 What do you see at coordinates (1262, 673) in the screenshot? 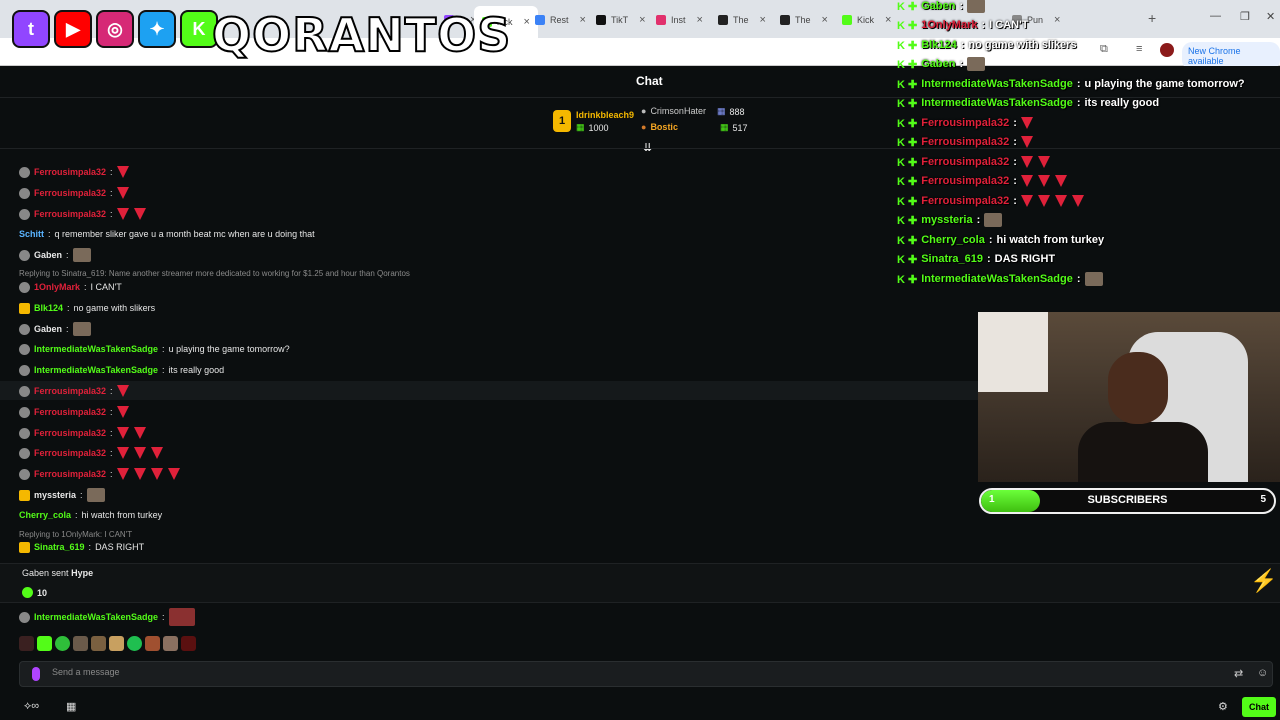
I see `emoji-icon: ☺` at bounding box center [1262, 673].